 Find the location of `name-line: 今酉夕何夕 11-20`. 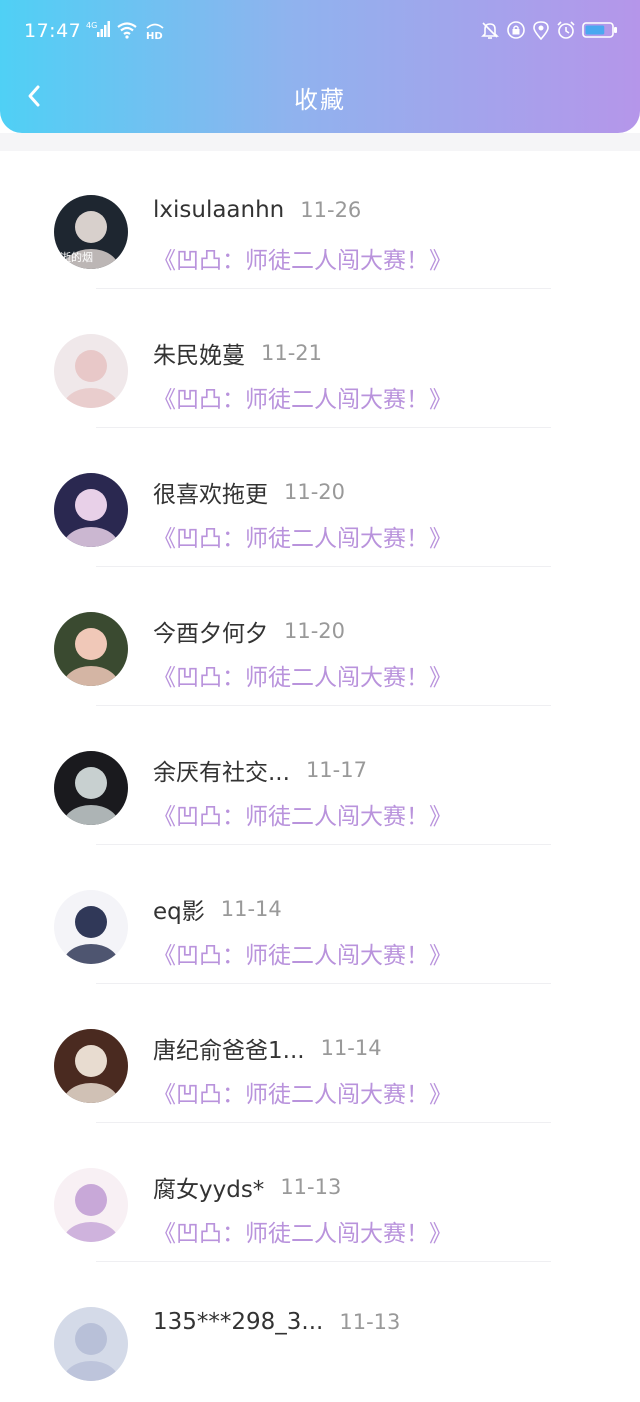

name-line: 今酉夕何夕 11-20 is located at coordinates (249, 630).